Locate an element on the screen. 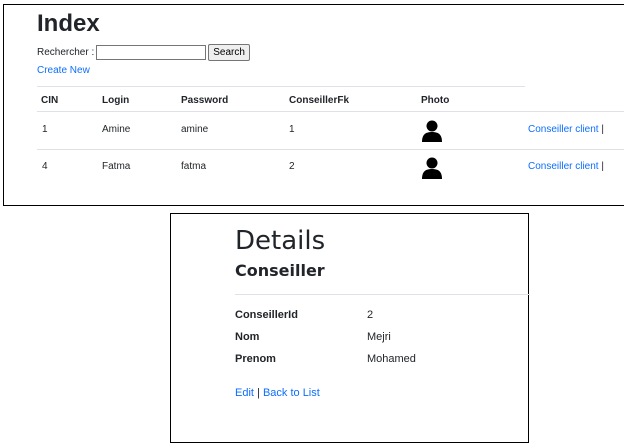 The image size is (624, 448). column-header-photo: Photo is located at coordinates (435, 100).